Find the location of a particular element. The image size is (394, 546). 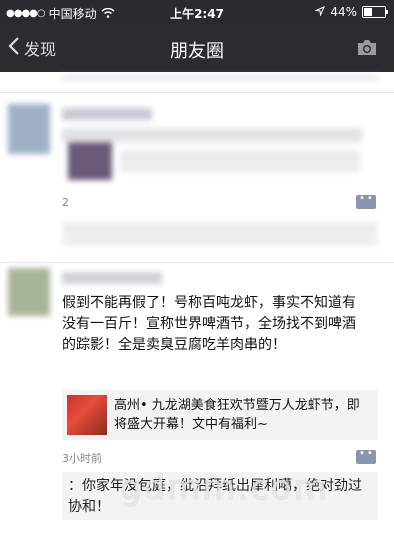

battery-percent: 44% is located at coordinates (343, 12).